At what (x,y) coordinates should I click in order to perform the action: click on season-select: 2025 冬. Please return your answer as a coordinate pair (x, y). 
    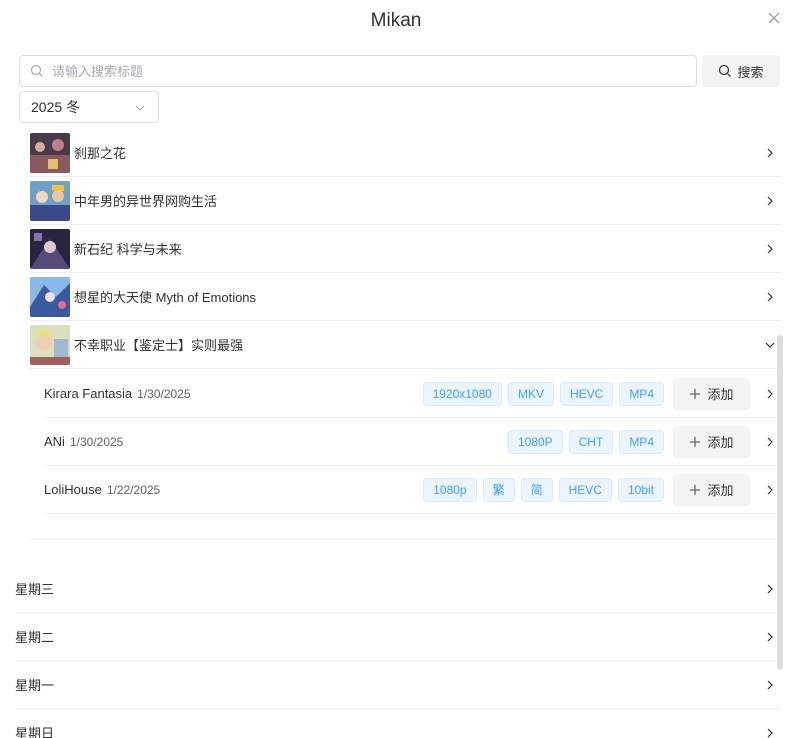
    Looking at the image, I should click on (89, 107).